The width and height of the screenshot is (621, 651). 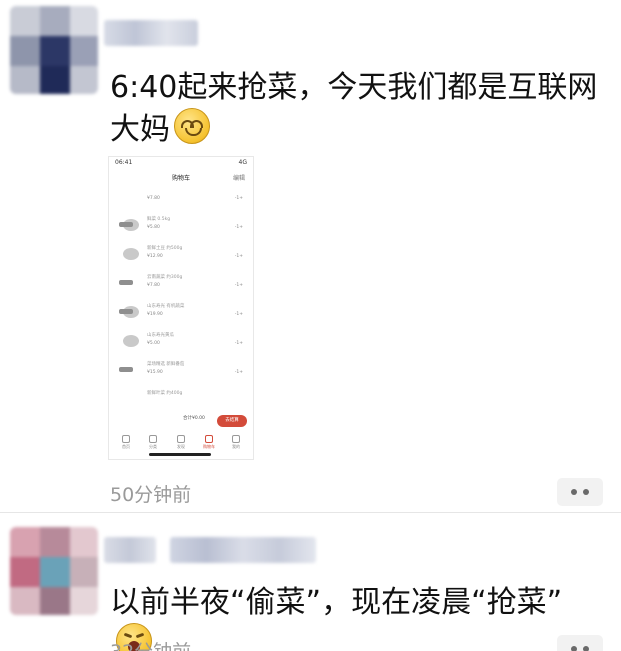 What do you see at coordinates (124, 162) in the screenshot?
I see `status-time: 06:41` at bounding box center [124, 162].